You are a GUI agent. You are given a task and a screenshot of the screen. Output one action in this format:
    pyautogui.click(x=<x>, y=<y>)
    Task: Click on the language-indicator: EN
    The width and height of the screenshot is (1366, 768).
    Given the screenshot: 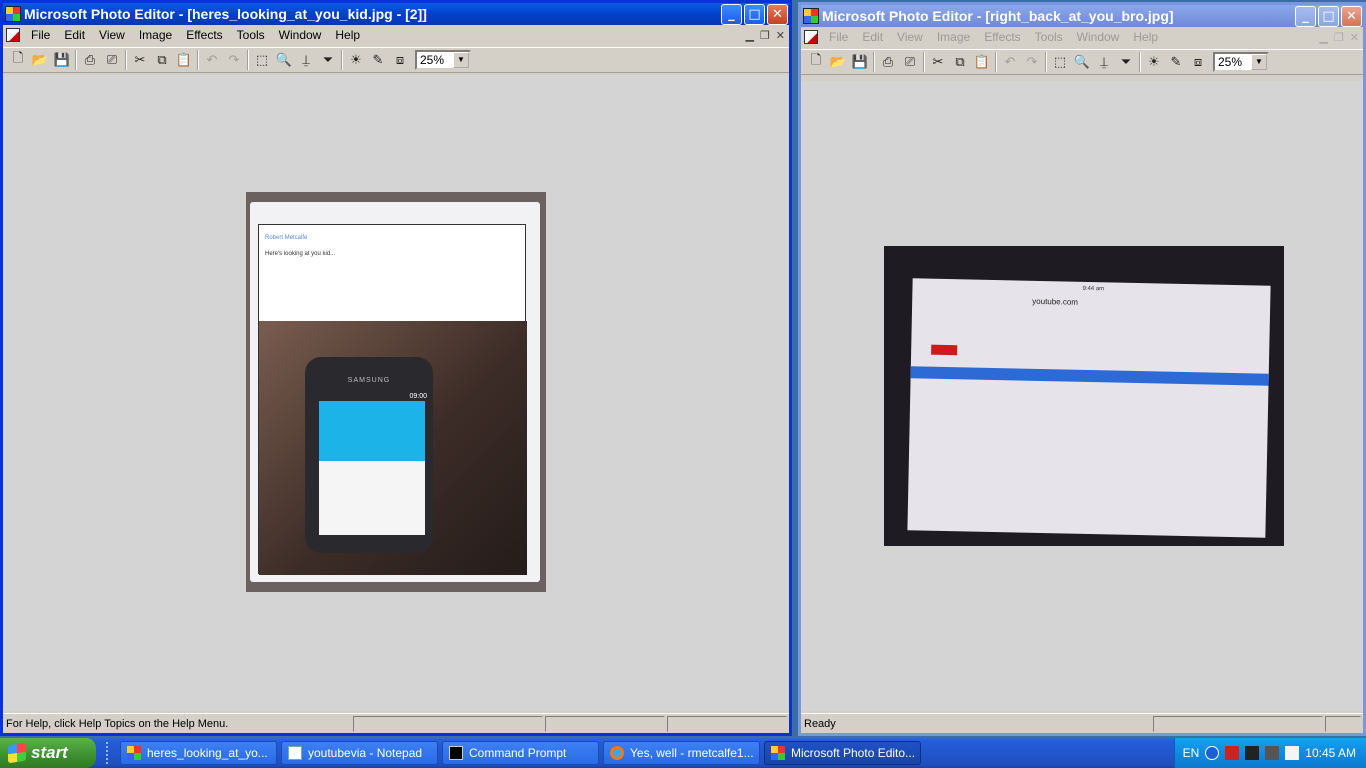 What is the action you would take?
    pyautogui.click(x=1191, y=753)
    